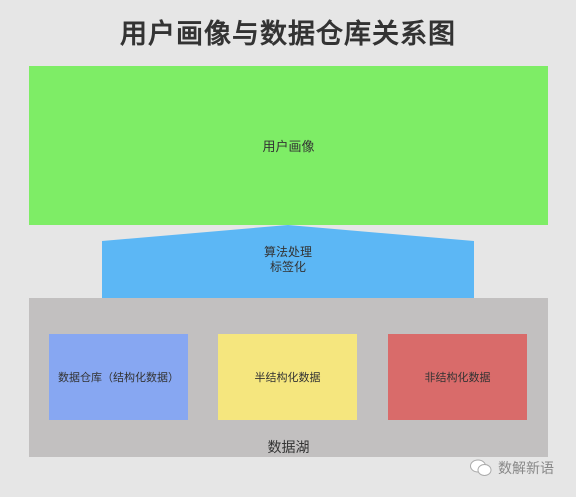 The width and height of the screenshot is (576, 497). What do you see at coordinates (481, 467) in the screenshot?
I see `wechat-icon` at bounding box center [481, 467].